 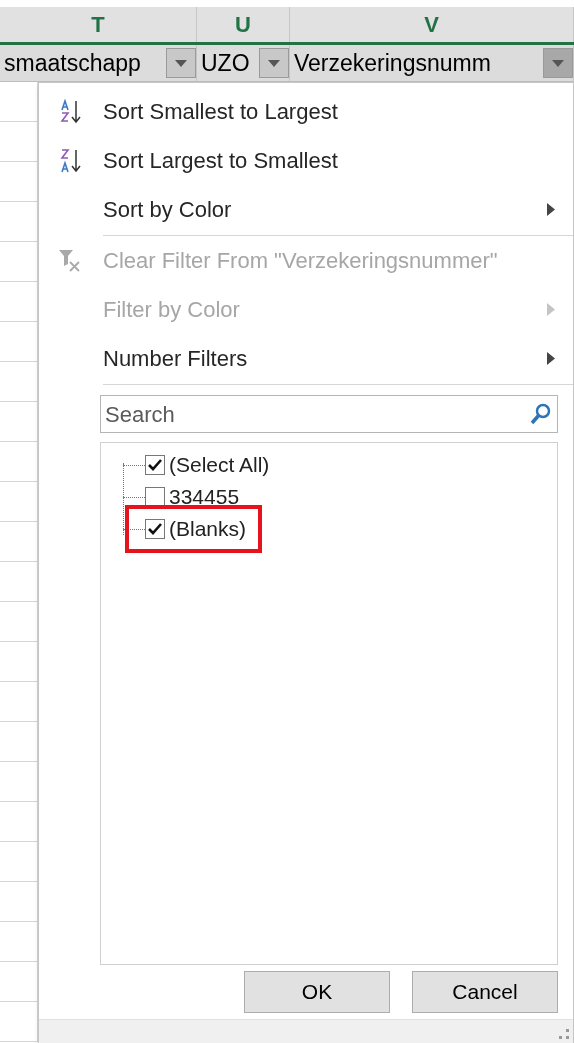 What do you see at coordinates (213, 465) in the screenshot?
I see `value-checkbox-item: (Select All)` at bounding box center [213, 465].